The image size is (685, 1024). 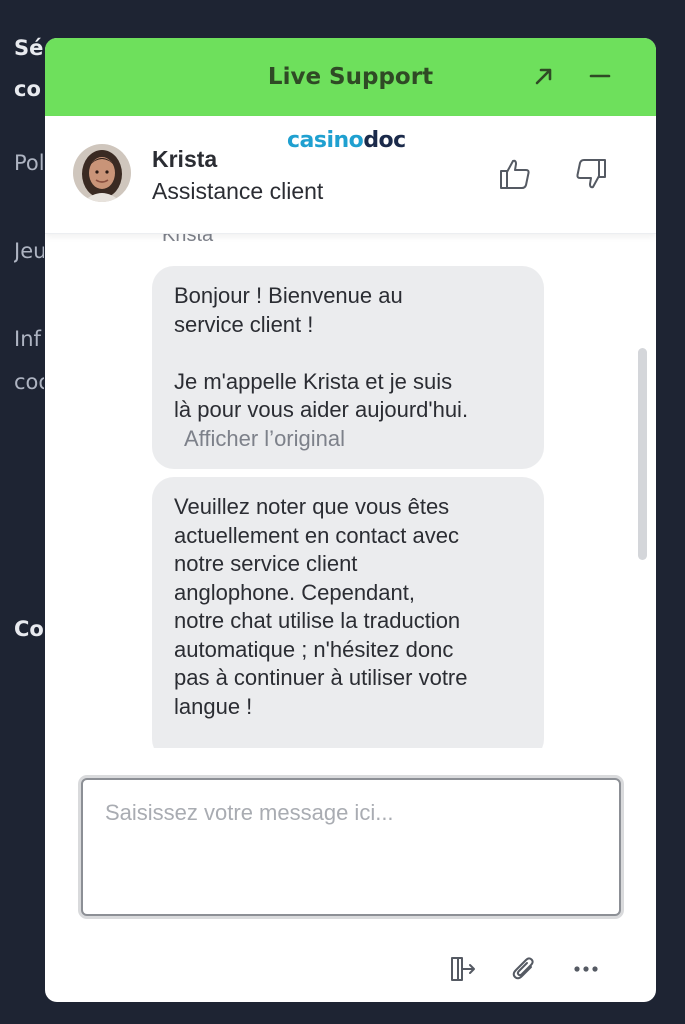 I want to click on message-sender-label: Krista, so click(x=188, y=240).